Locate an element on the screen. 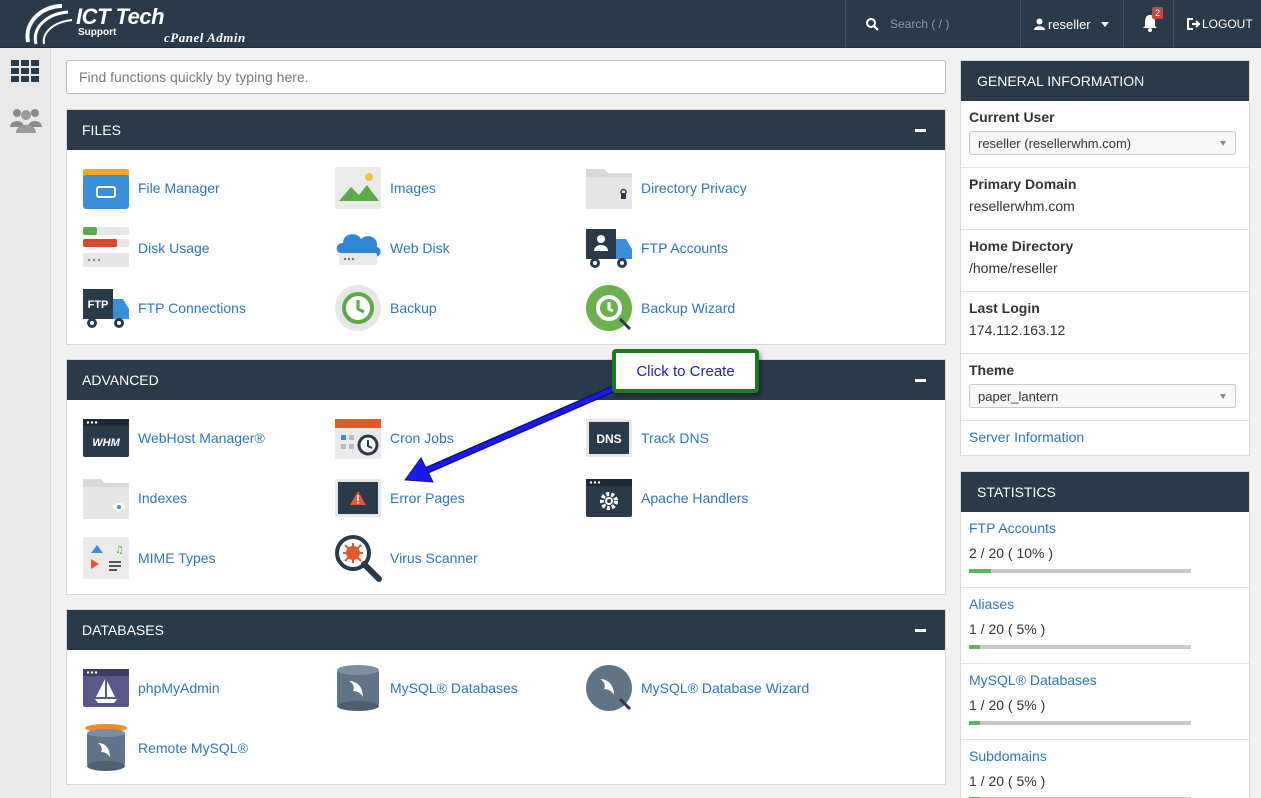 This screenshot has width=1261, height=798. backup-icon is located at coordinates (358, 308).